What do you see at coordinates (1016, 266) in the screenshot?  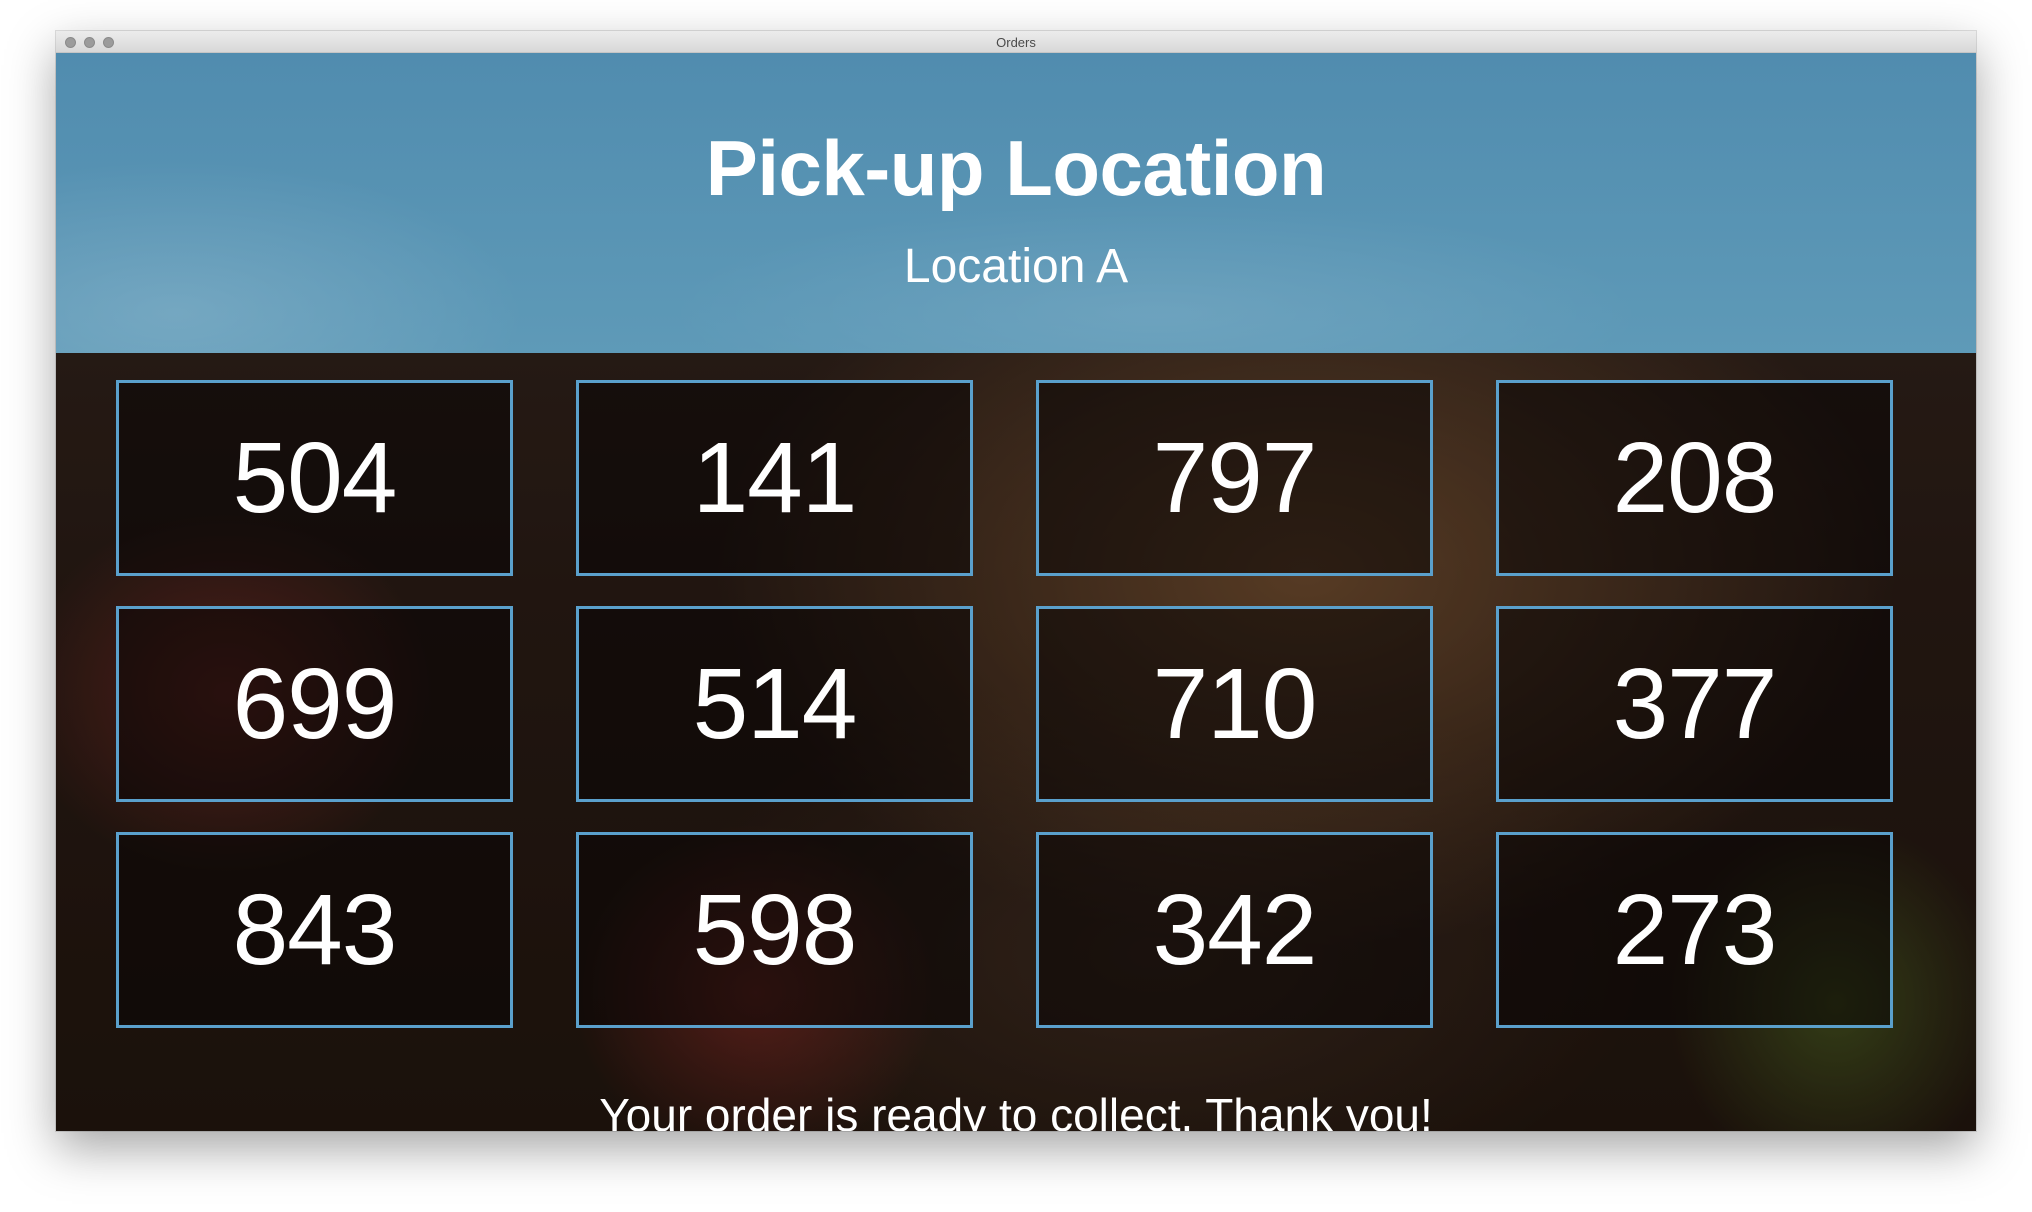 I see `location-name: Location A` at bounding box center [1016, 266].